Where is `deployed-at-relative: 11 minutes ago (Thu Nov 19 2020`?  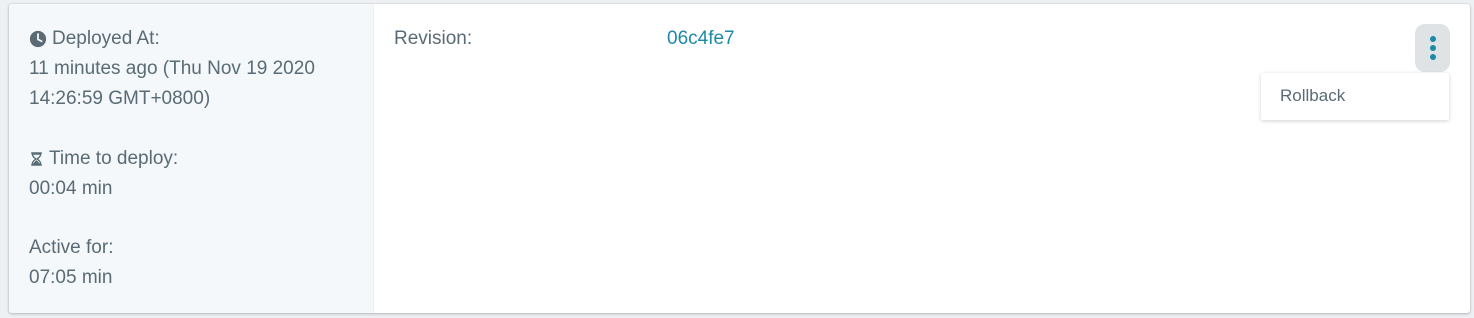
deployed-at-relative: 11 minutes ago (Thu Nov 19 2020 is located at coordinates (172, 68).